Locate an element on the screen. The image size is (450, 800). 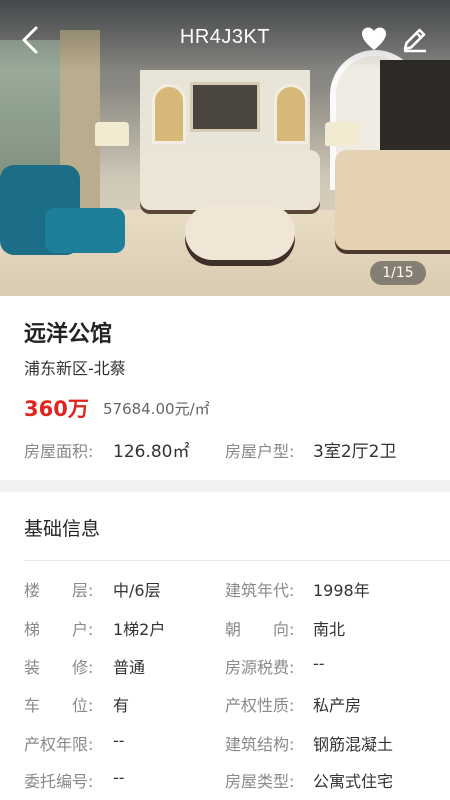
info-label: 建筑年代: is located at coordinates (260, 590).